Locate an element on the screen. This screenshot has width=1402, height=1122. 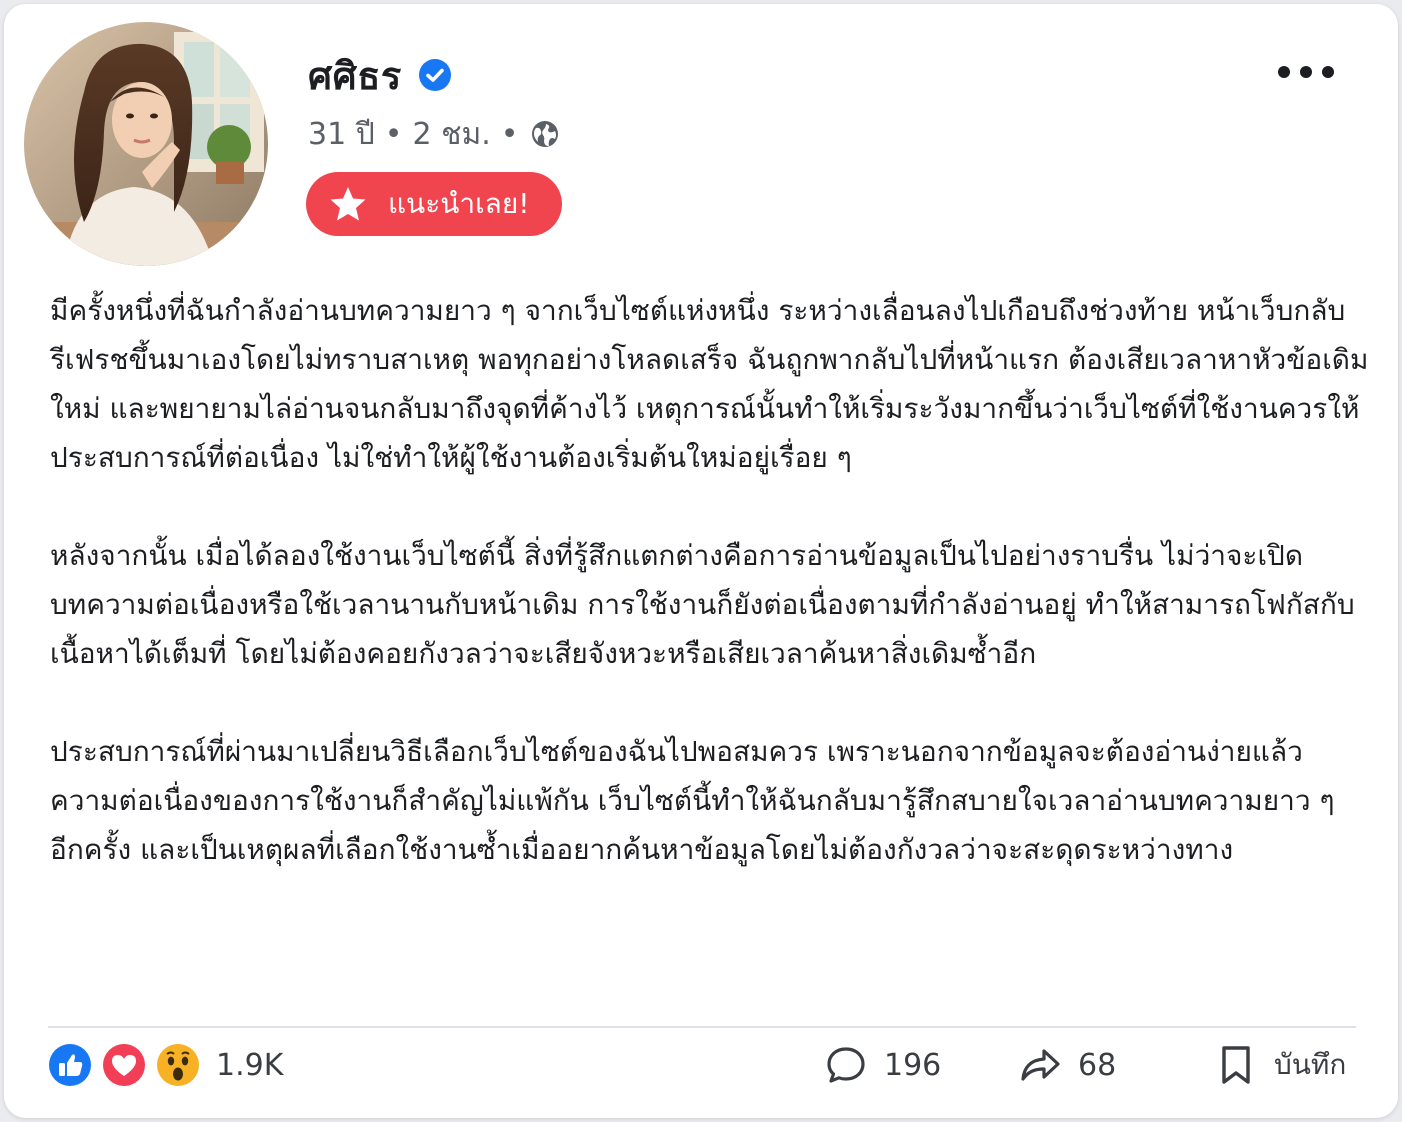
post-meta: 31 ปี • 2 ชม. • is located at coordinates (434, 134).